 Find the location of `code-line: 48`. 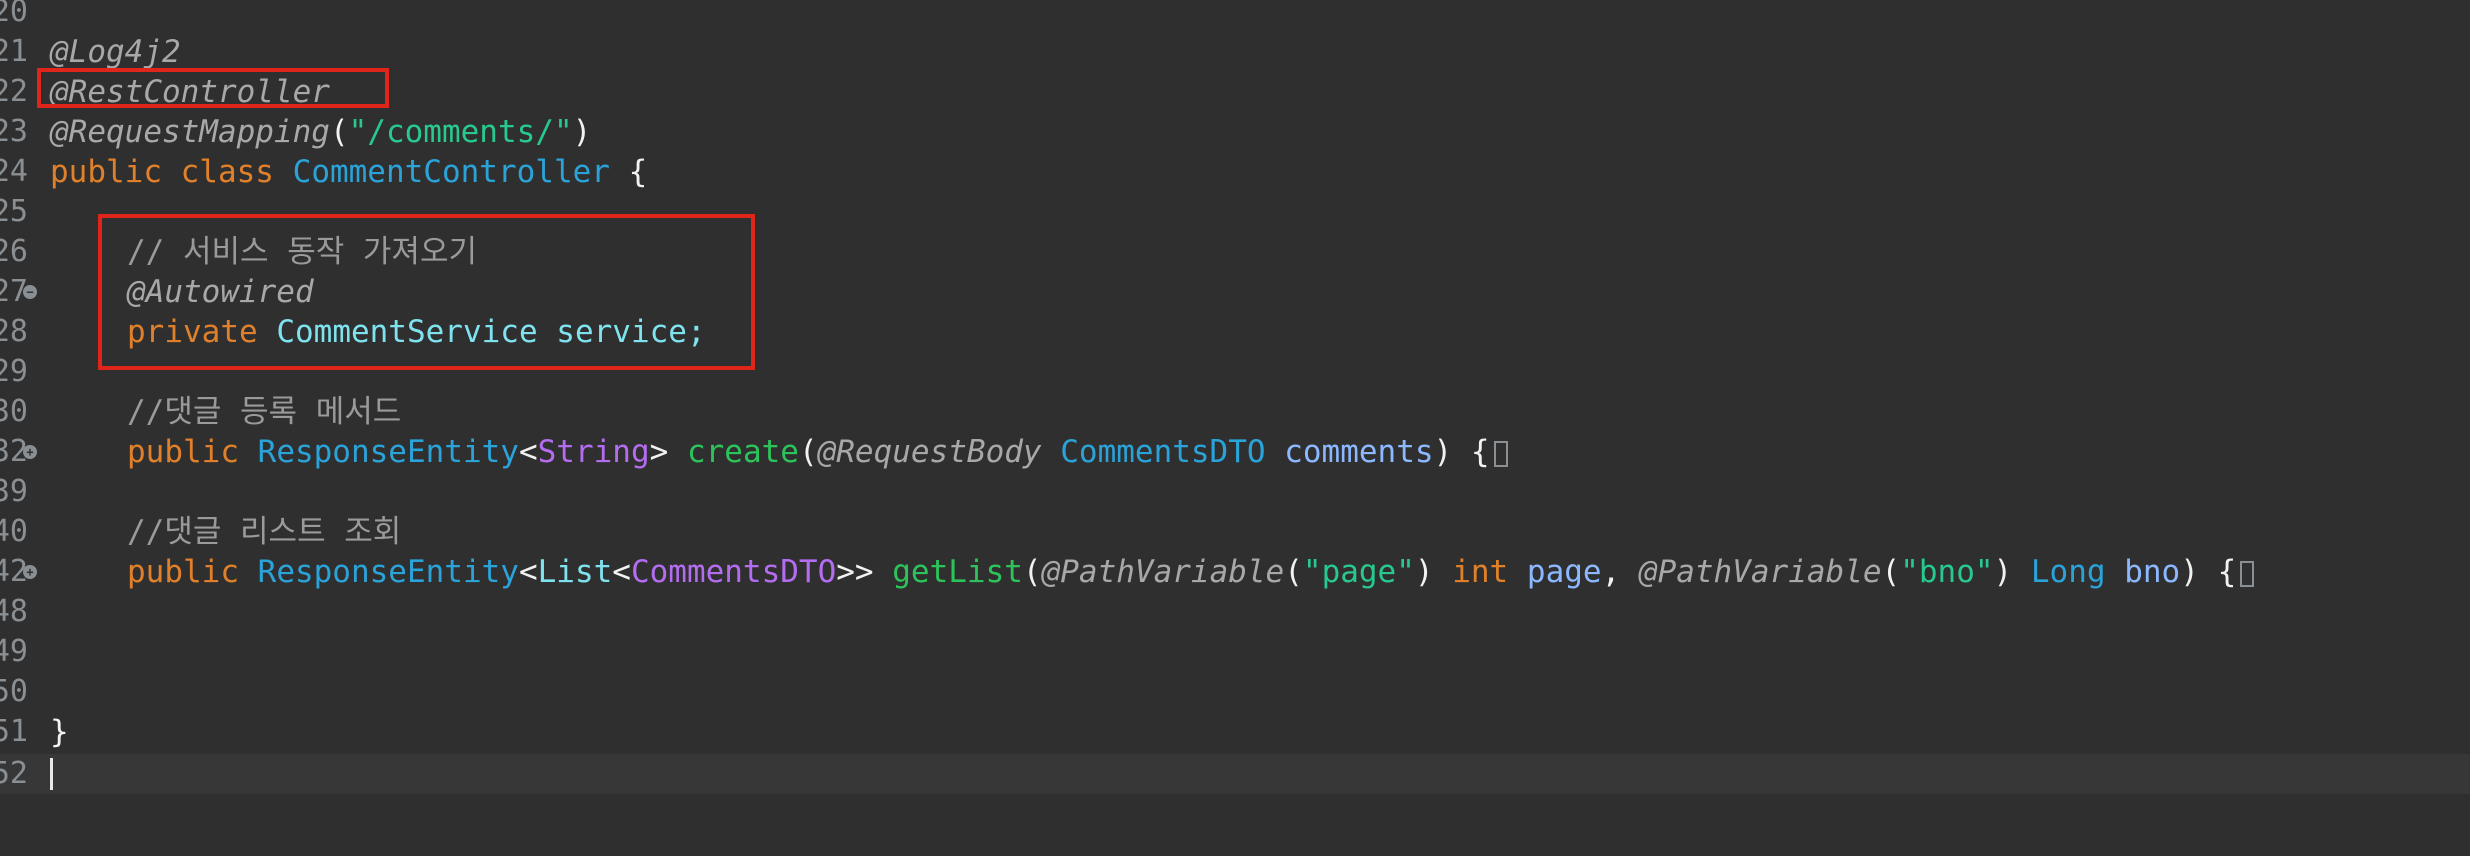

code-line: 48 is located at coordinates (1235, 612).